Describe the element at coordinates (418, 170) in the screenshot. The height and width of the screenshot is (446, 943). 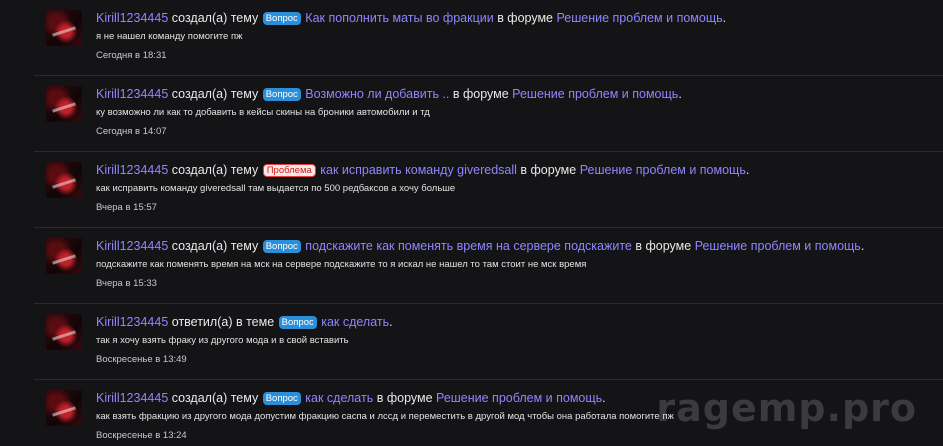
I see `topic-link: как исправить команду giveredsall` at that location.